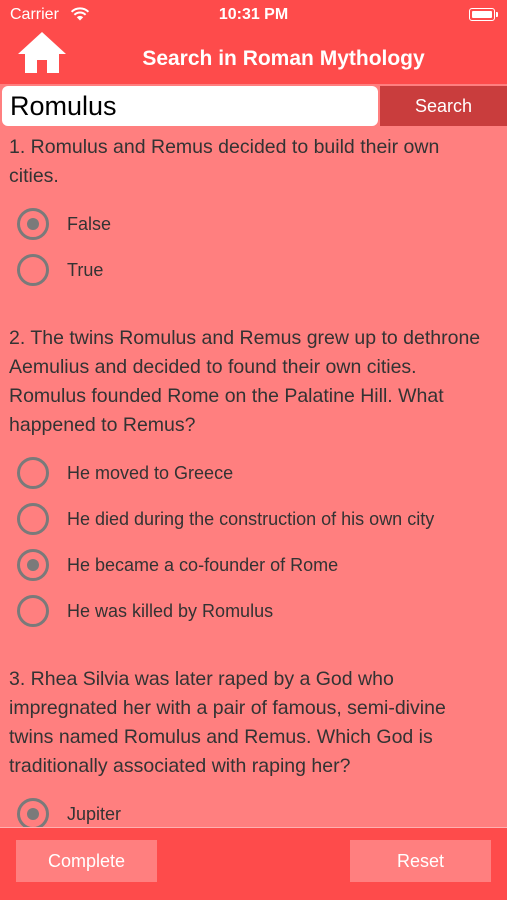  What do you see at coordinates (170, 610) in the screenshot?
I see `option-label: He was killed by Romulus` at bounding box center [170, 610].